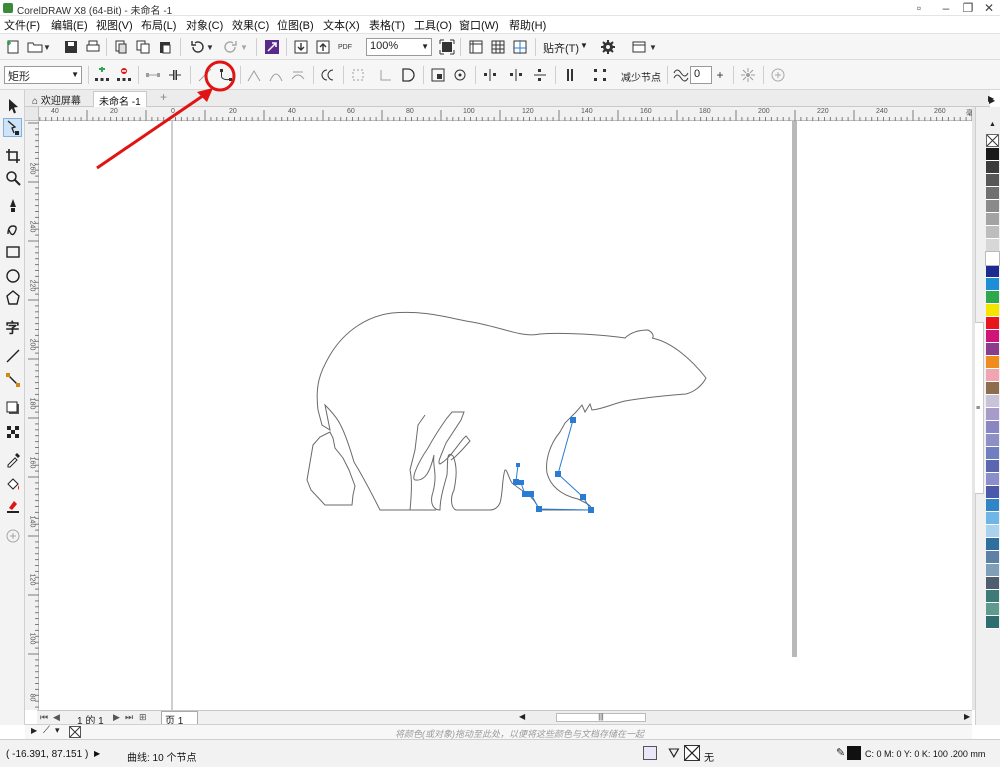 Image resolution: width=1000 pixels, height=767 pixels. What do you see at coordinates (12, 483) in the screenshot?
I see `interactive-fill-icon` at bounding box center [12, 483].